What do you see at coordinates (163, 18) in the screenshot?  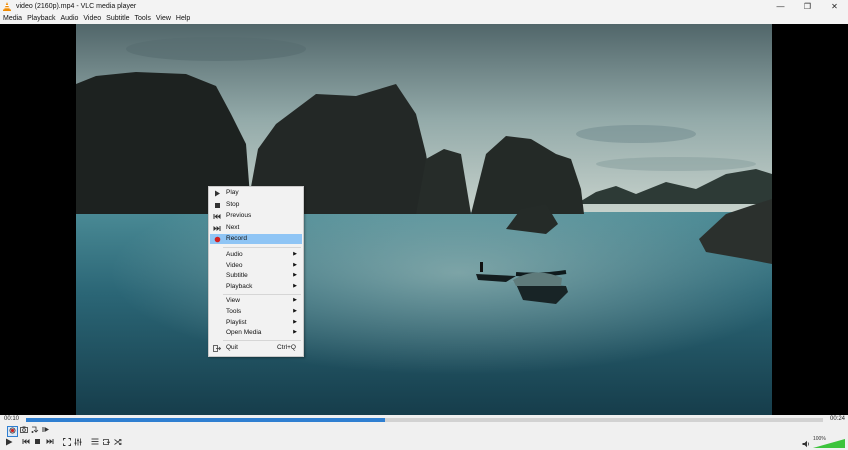 I see `menu-view: View` at bounding box center [163, 18].